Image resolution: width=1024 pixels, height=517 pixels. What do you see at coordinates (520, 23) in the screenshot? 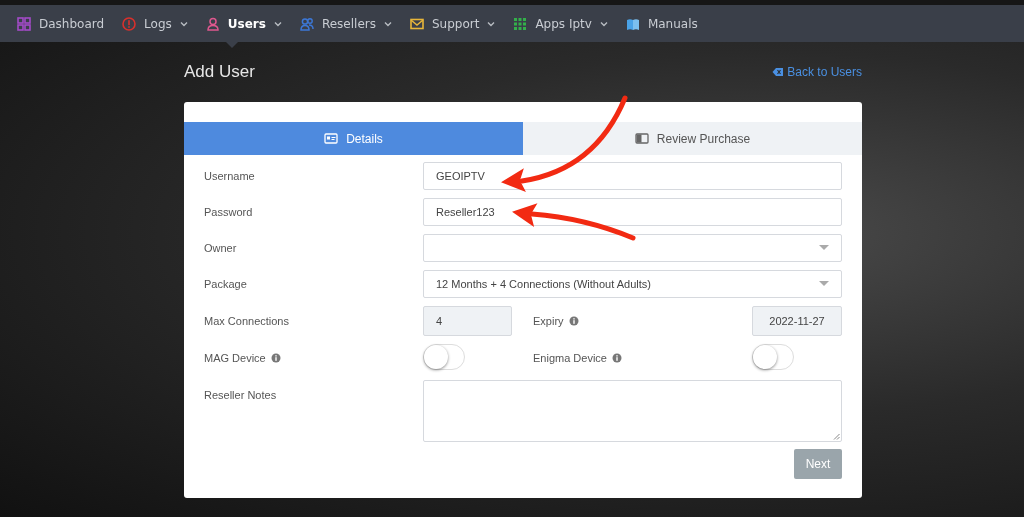
I see `apps-grid-icon` at bounding box center [520, 23].